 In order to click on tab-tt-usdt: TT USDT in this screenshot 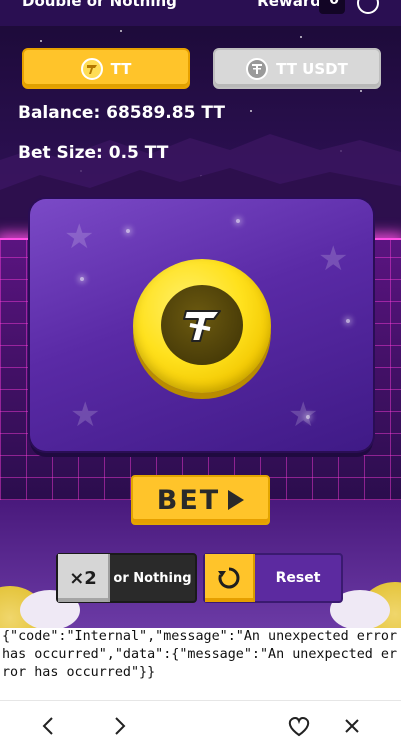, I will do `click(297, 68)`.